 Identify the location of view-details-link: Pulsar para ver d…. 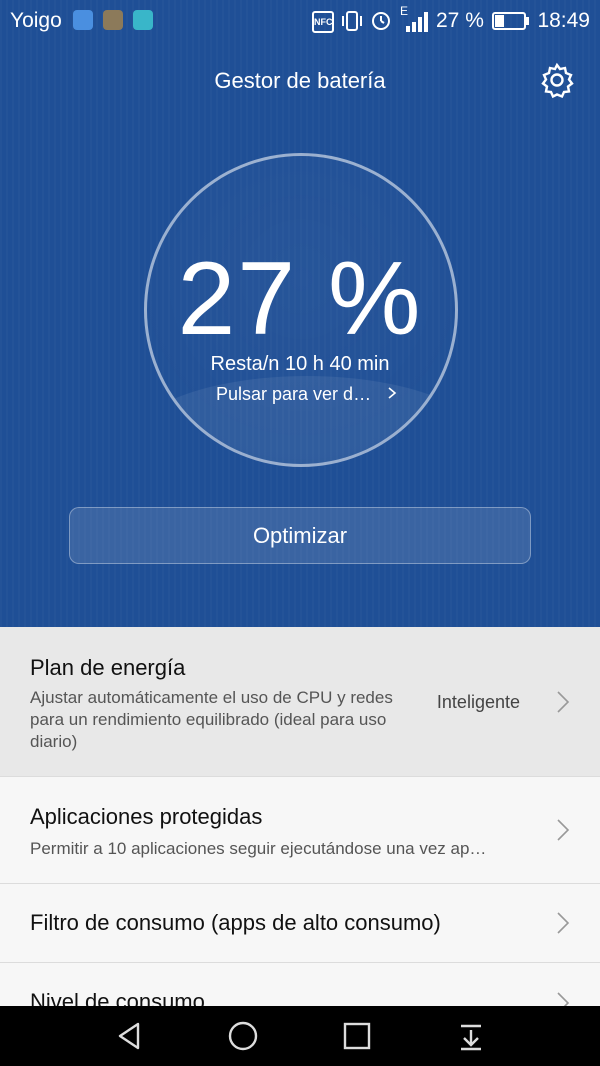
(307, 394).